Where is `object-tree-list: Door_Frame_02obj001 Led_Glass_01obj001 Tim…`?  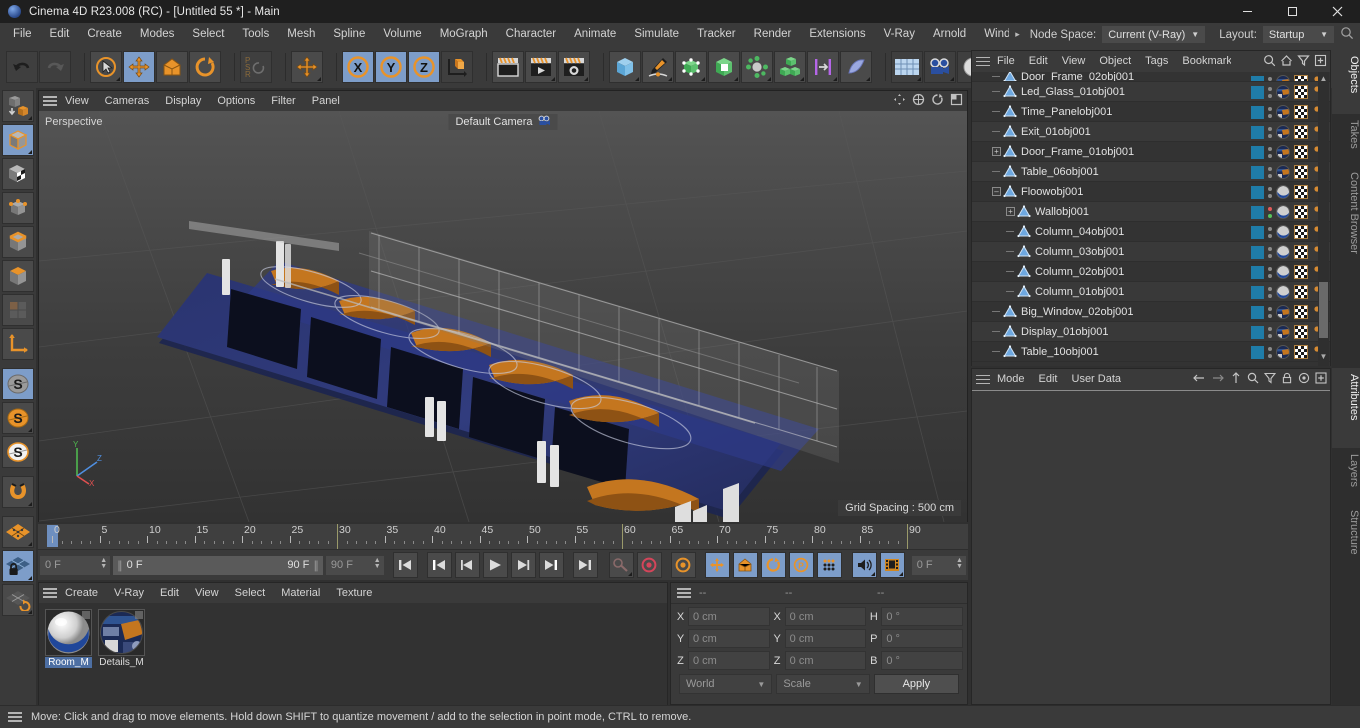
object-tree-list: Door_Frame_02obj001 Led_Glass_01obj001 Tim… is located at coordinates (1151, 219).